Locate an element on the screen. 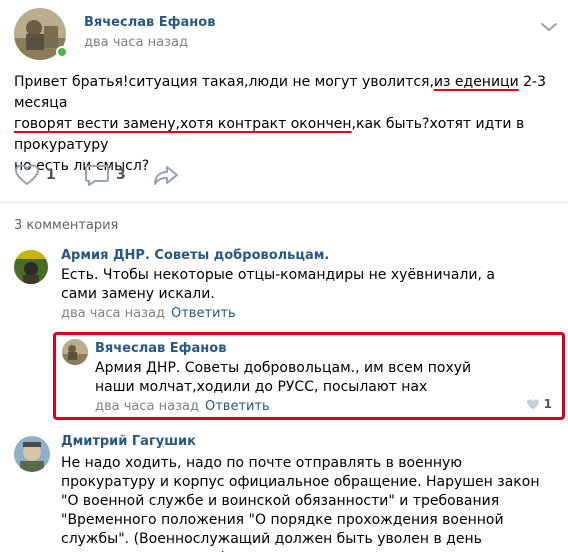  share-icon is located at coordinates (166, 175).